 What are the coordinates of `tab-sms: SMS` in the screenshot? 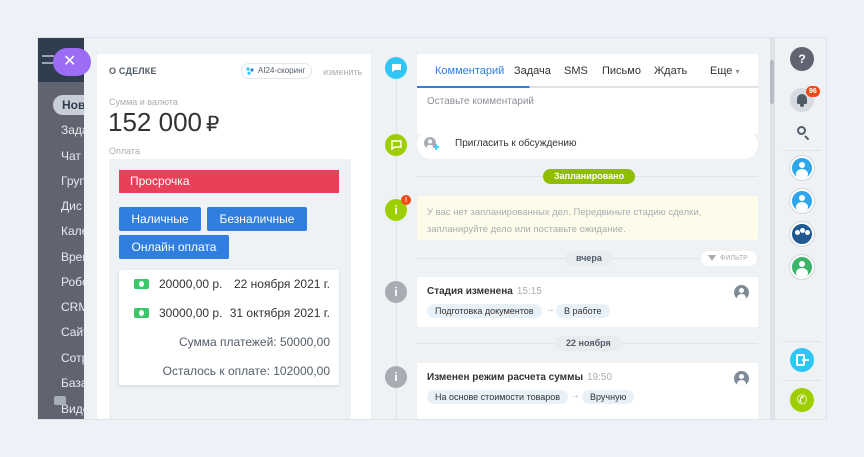 It's located at (576, 71).